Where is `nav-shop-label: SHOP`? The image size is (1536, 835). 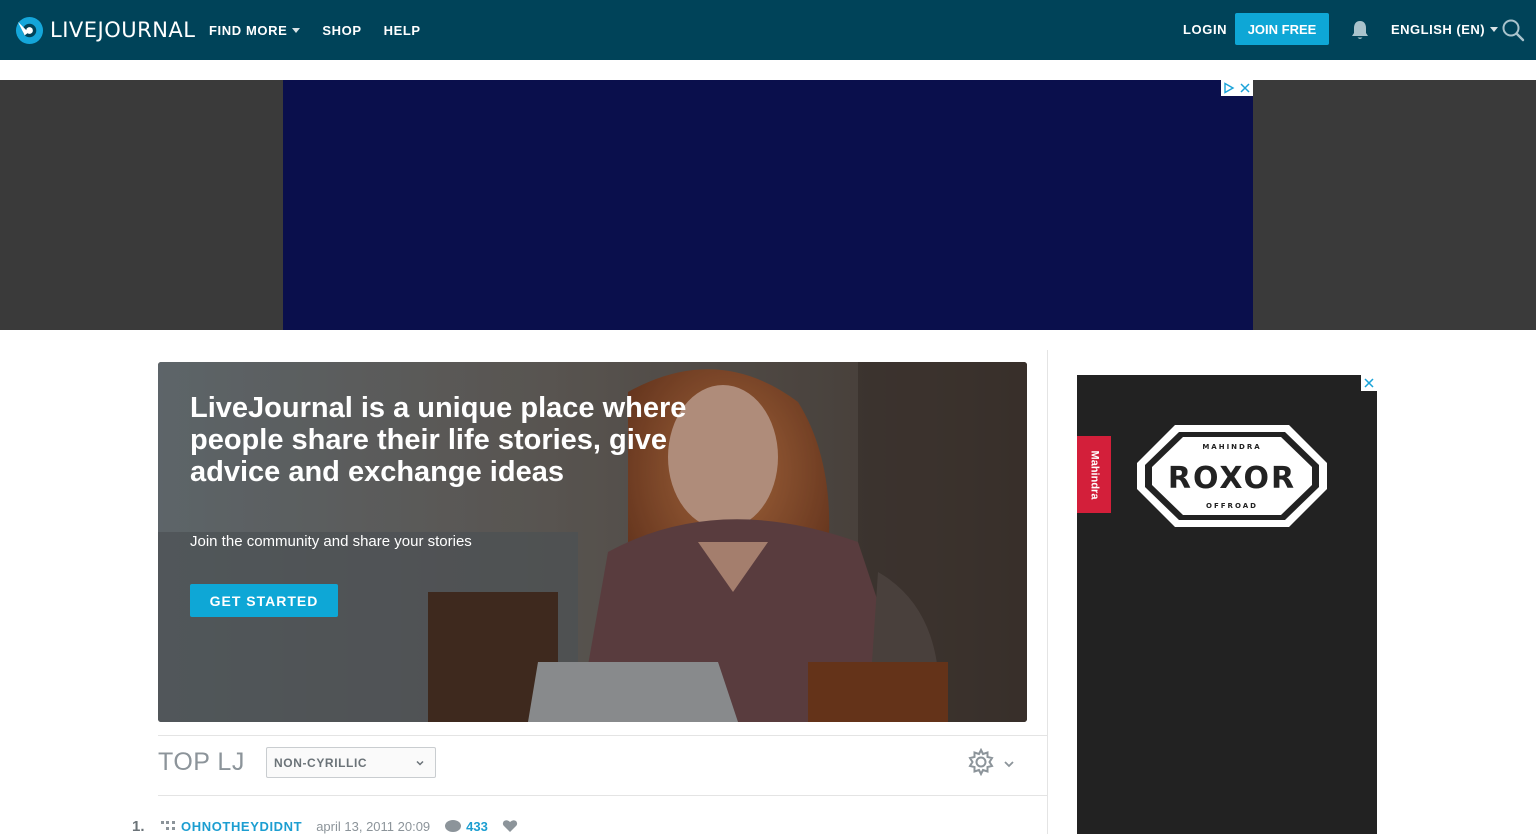 nav-shop-label: SHOP is located at coordinates (342, 30).